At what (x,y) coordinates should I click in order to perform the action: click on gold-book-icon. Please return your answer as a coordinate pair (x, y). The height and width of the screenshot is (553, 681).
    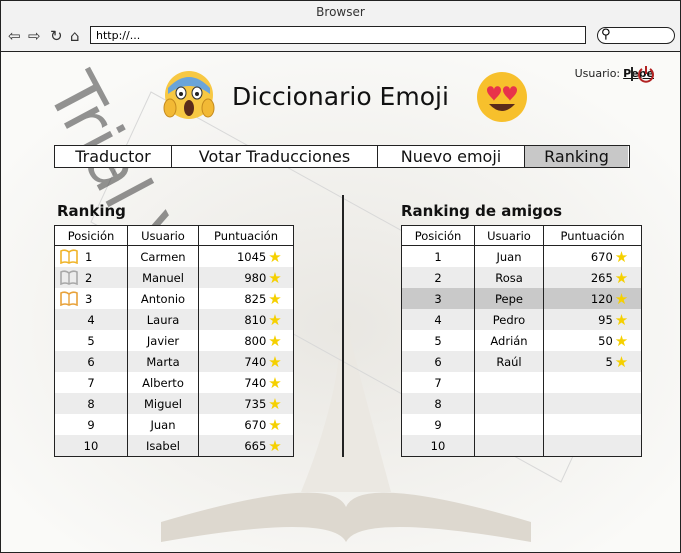
    Looking at the image, I should click on (69, 256).